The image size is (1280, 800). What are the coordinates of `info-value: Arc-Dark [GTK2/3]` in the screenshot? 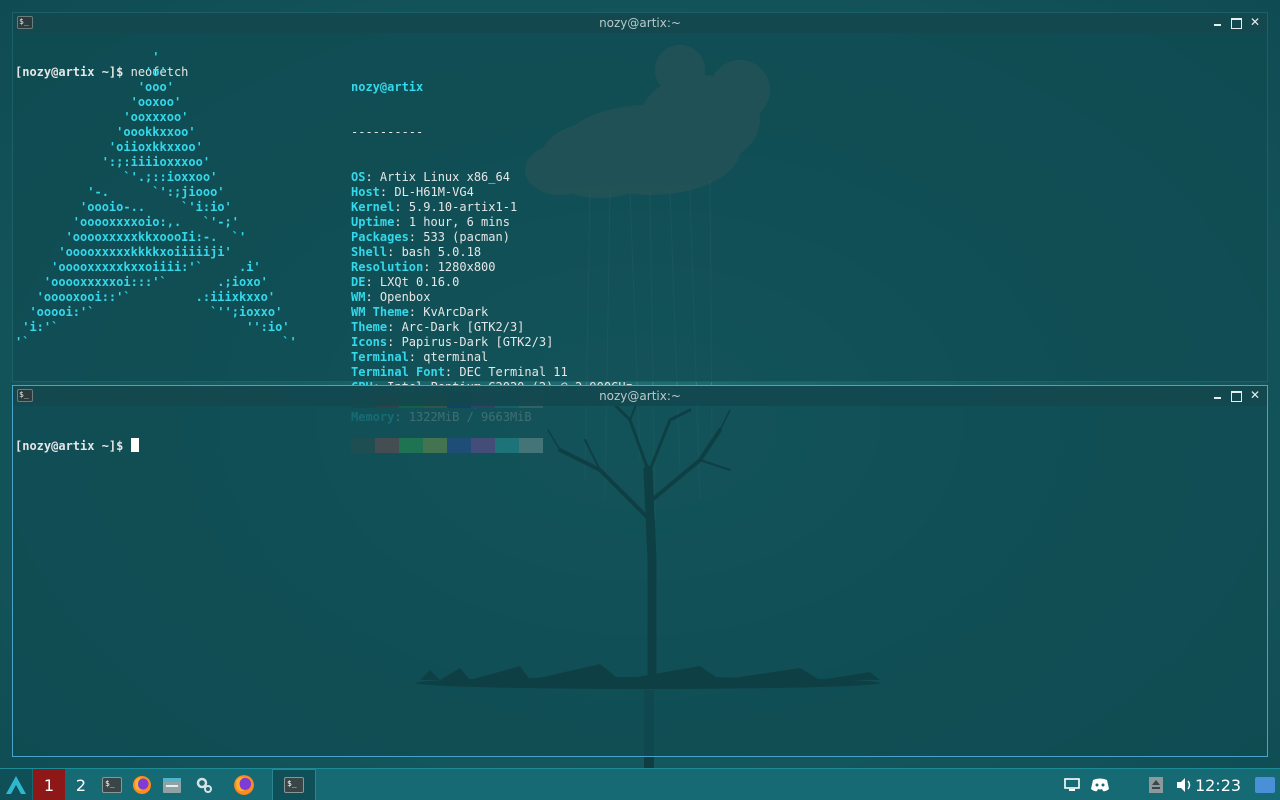 It's located at (463, 327).